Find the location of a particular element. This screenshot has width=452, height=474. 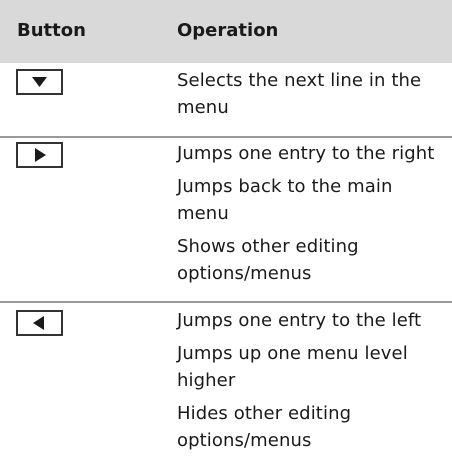

button-column-header: Button is located at coordinates (51, 30).